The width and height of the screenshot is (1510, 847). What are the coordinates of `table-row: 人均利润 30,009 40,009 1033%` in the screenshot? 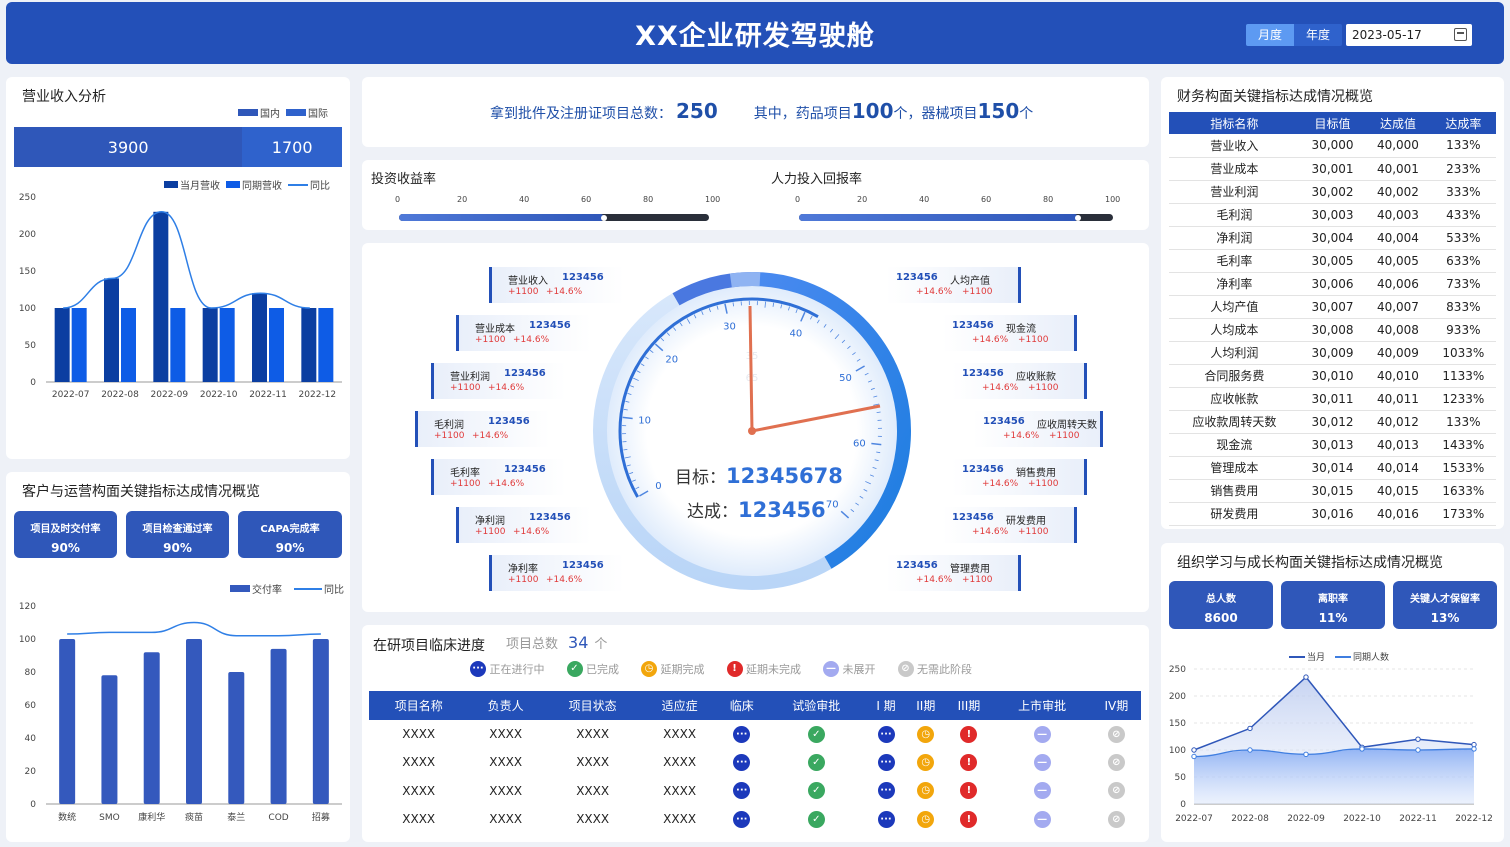 It's located at (1332, 353).